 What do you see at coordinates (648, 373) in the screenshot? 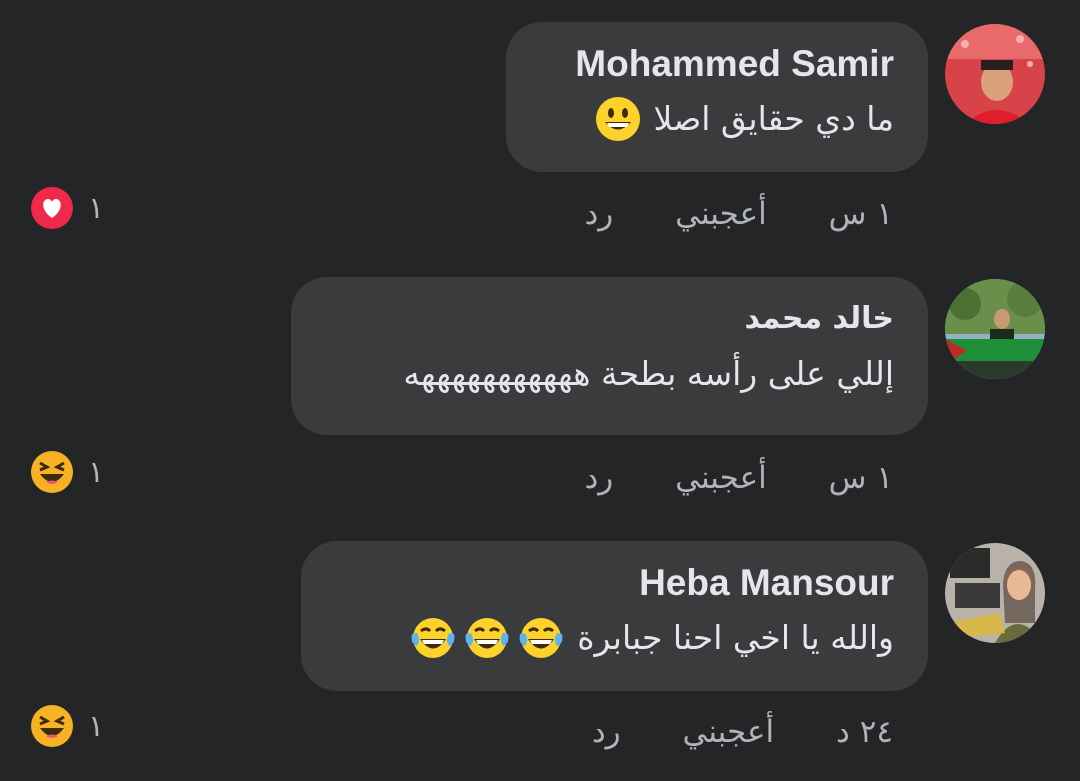
I see `comment-text: إللي على رأسه بطحة هههههههههههه` at bounding box center [648, 373].